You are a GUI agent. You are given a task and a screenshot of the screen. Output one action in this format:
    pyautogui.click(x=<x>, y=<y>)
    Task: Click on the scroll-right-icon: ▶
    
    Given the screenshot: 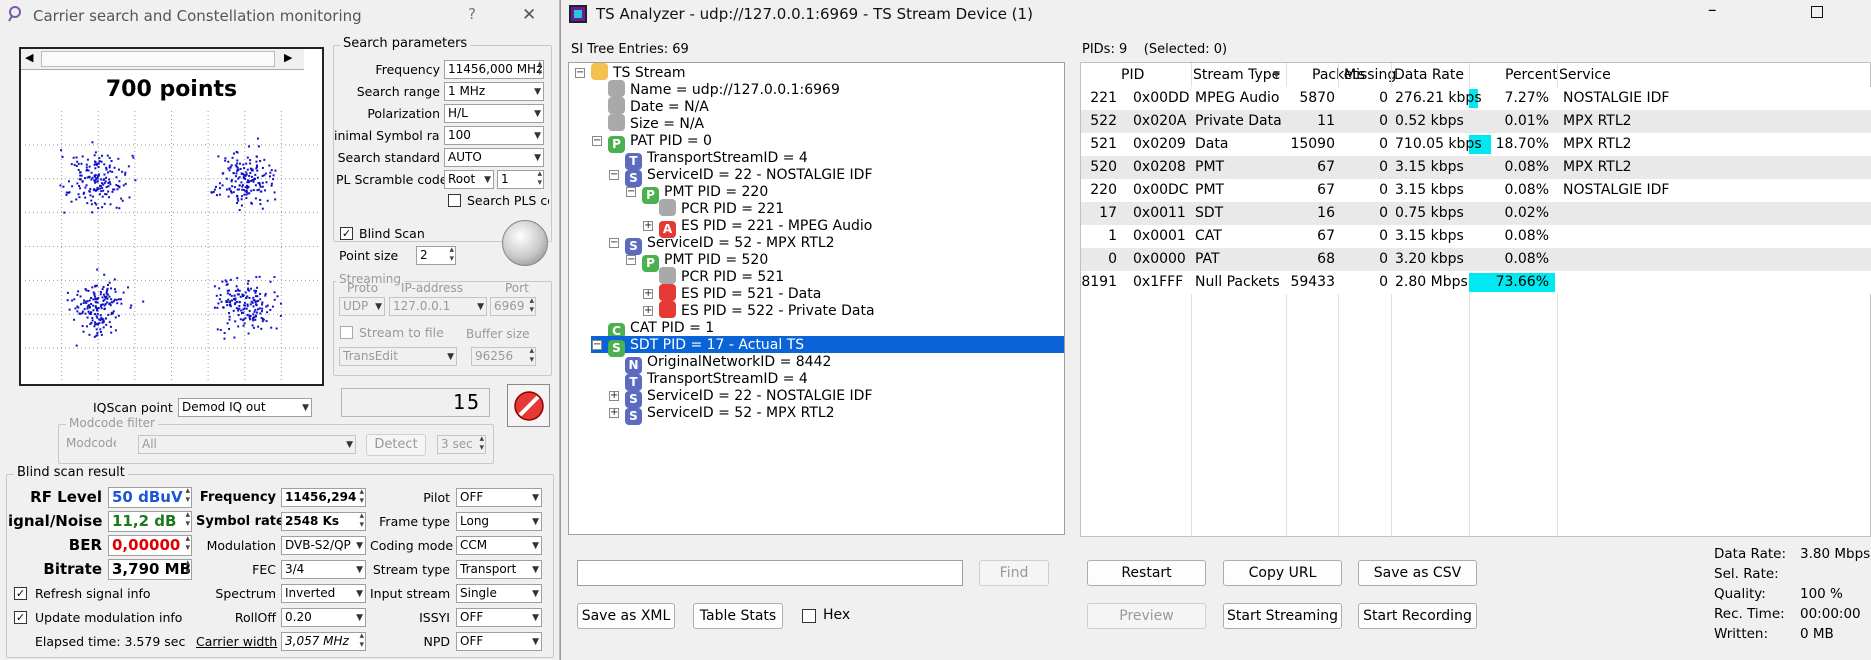 What is the action you would take?
    pyautogui.click(x=288, y=57)
    